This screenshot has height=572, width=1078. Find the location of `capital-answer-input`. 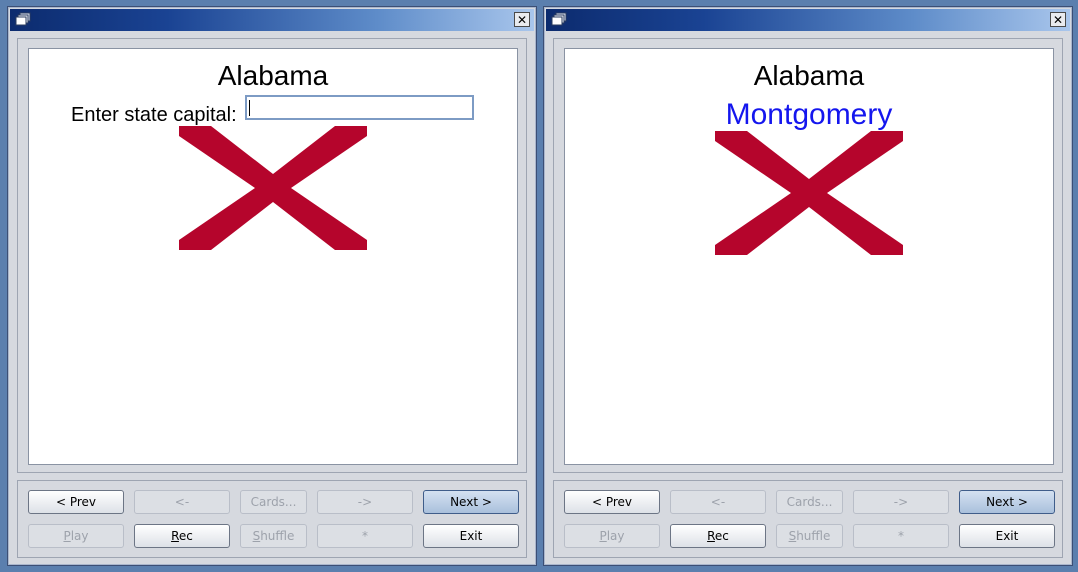

capital-answer-input is located at coordinates (359, 107).